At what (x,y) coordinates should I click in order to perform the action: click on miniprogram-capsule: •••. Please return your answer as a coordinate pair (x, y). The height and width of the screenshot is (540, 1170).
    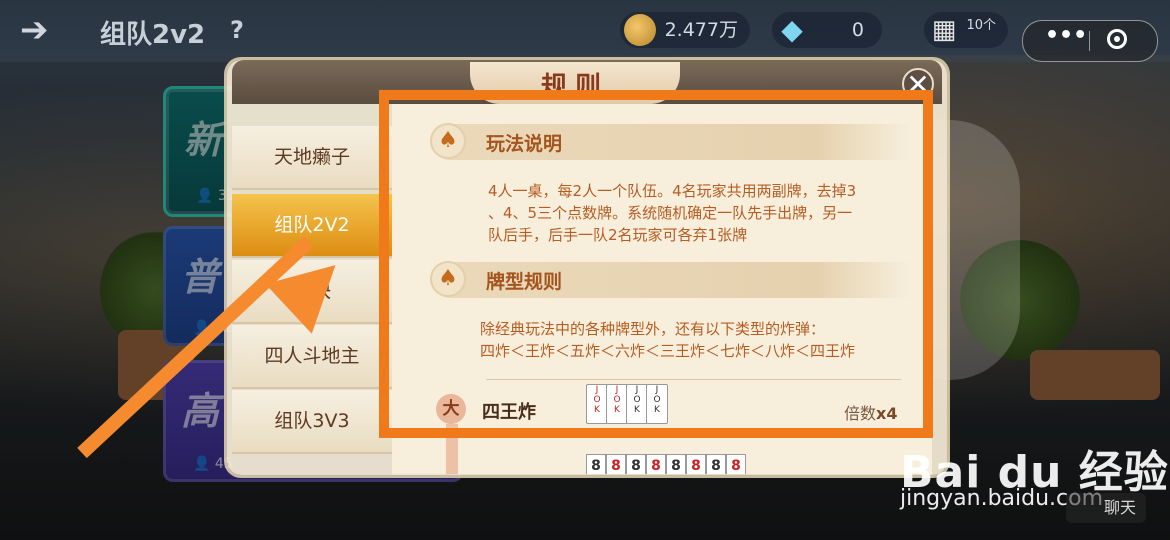
    Looking at the image, I should click on (1090, 41).